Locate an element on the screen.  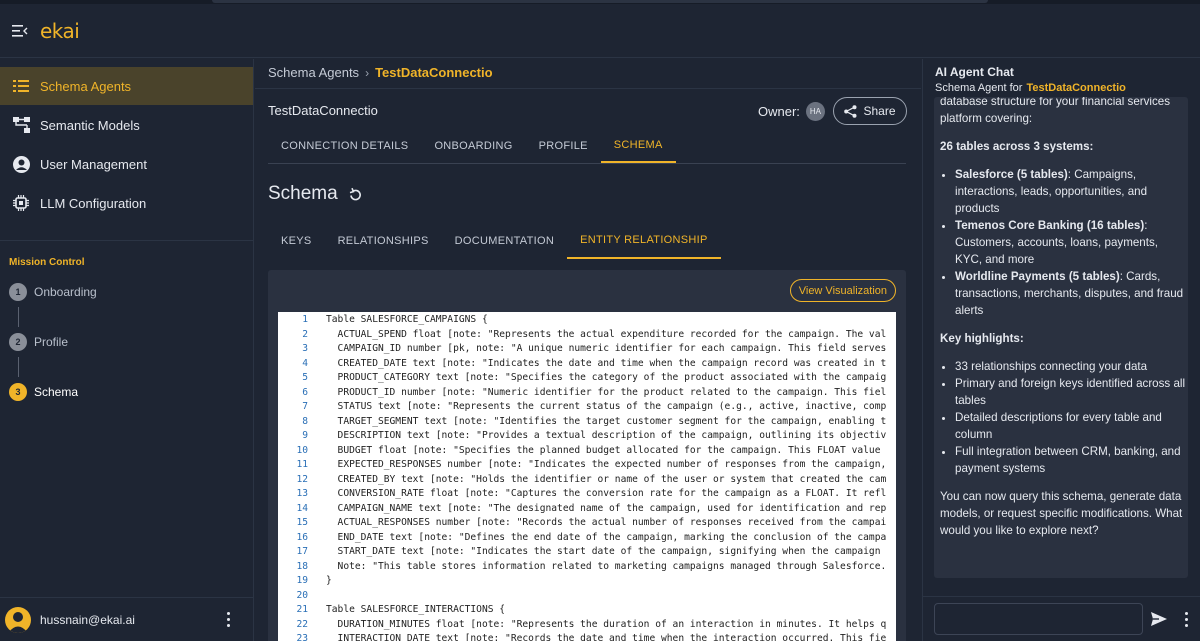
step-profile: 2 Profile is located at coordinates (126, 342).